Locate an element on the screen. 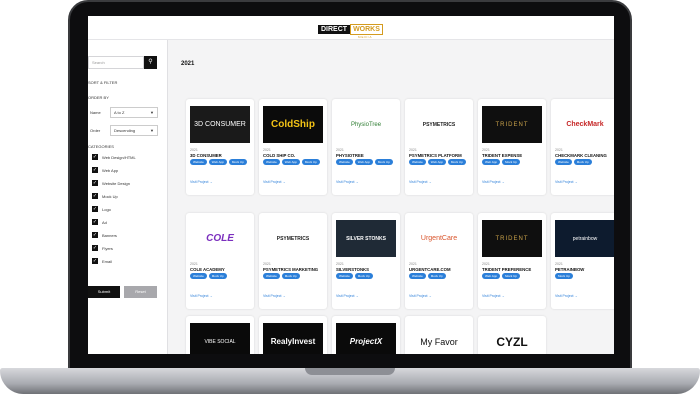 Image resolution: width=700 pixels, height=400 pixels. project-card: ProjectX2021 is located at coordinates (366, 335).